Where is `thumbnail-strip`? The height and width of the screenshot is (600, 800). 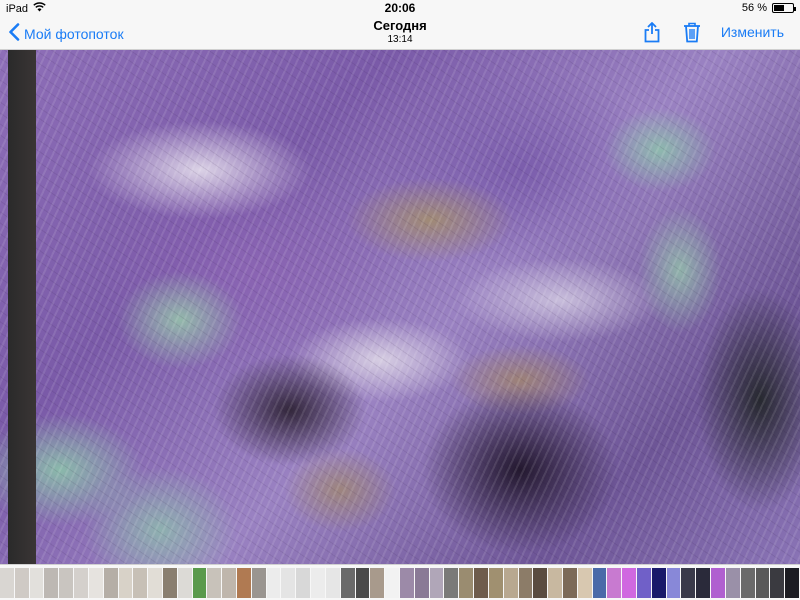
thumbnail-strip is located at coordinates (400, 582).